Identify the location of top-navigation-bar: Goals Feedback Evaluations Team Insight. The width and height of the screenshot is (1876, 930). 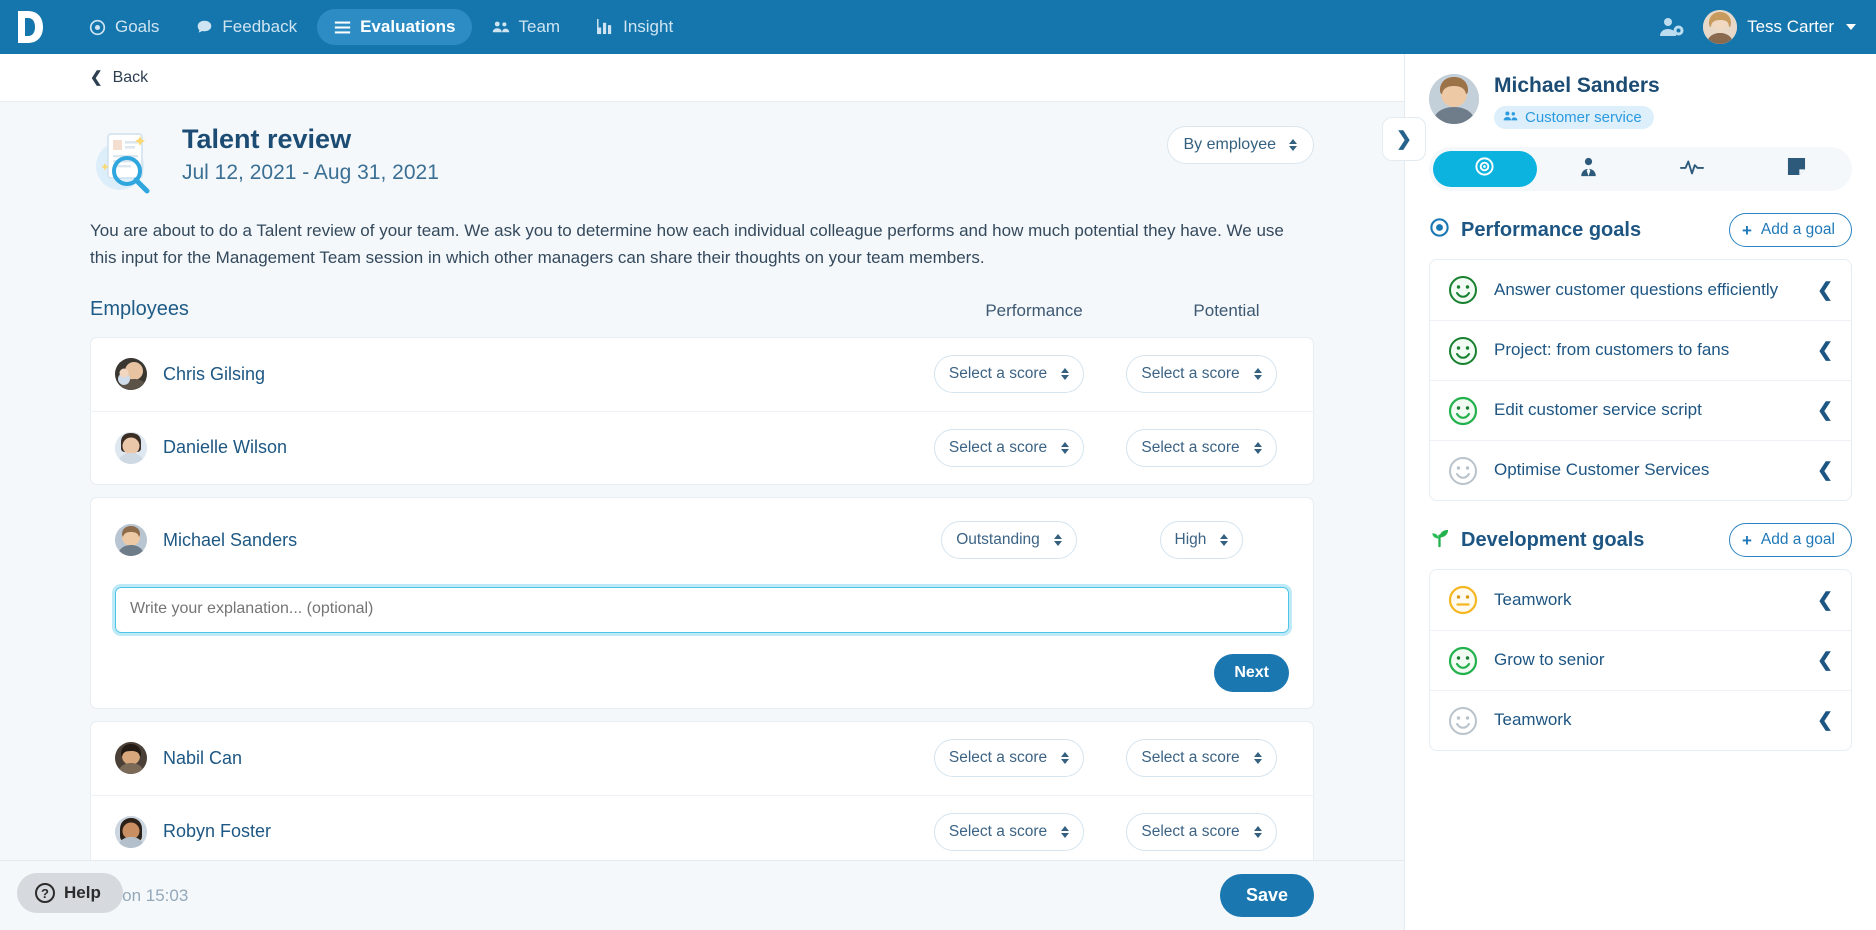
(938, 27).